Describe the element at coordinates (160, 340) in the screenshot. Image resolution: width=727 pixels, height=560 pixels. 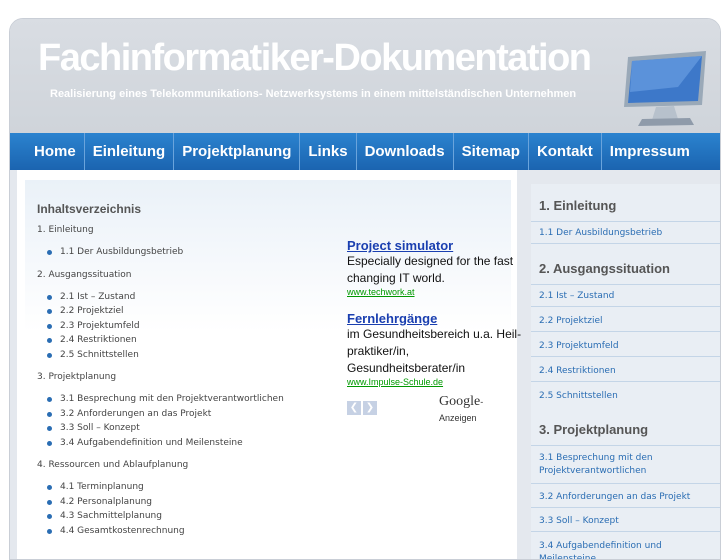
I see `toc-item: 2.4 Restriktionen` at that location.